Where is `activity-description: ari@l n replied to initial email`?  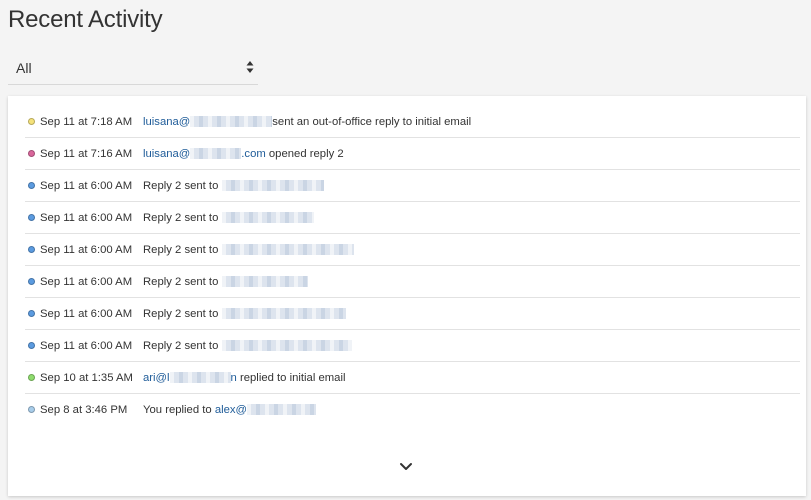
activity-description: ari@l n replied to initial email is located at coordinates (244, 378).